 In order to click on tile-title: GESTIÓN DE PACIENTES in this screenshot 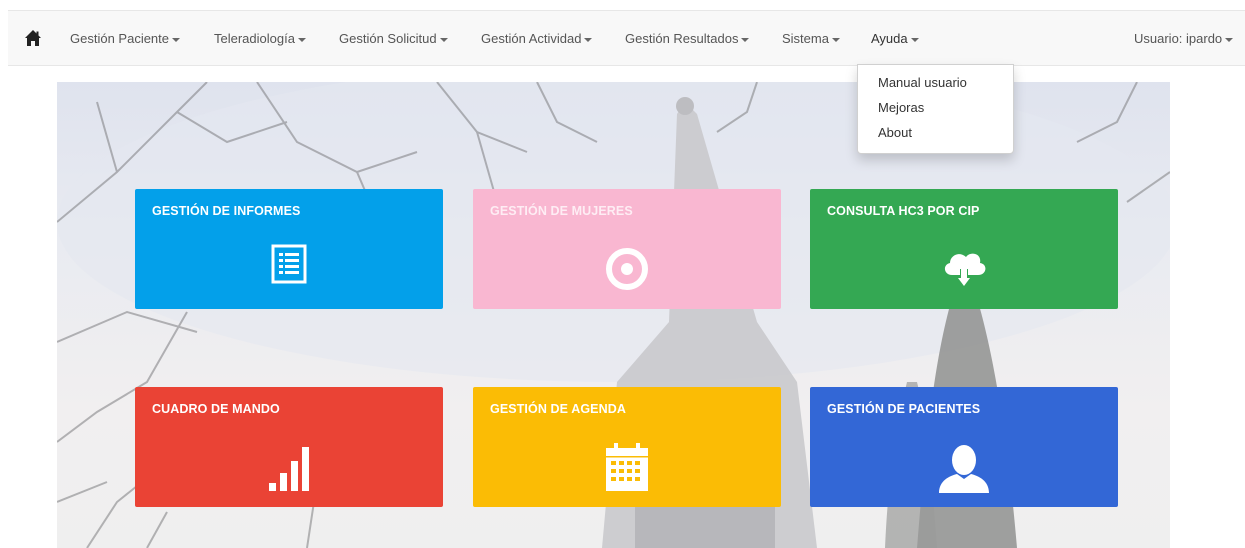, I will do `click(904, 409)`.